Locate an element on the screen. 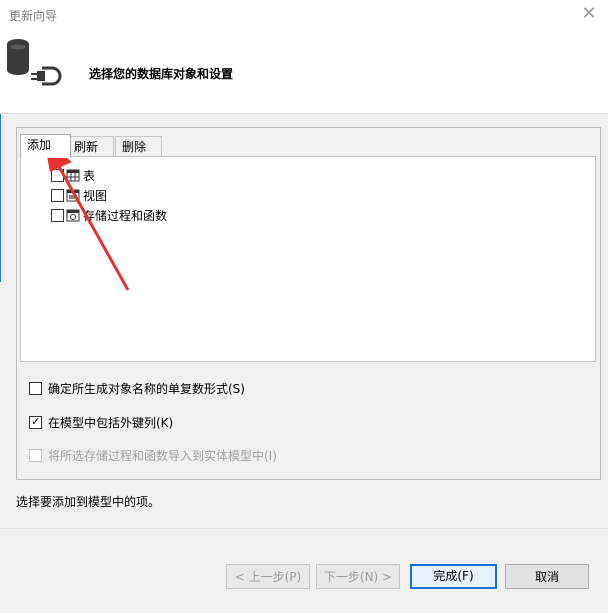 The height and width of the screenshot is (613, 608). title-bar: 更新向导 ✕ is located at coordinates (304, 15).